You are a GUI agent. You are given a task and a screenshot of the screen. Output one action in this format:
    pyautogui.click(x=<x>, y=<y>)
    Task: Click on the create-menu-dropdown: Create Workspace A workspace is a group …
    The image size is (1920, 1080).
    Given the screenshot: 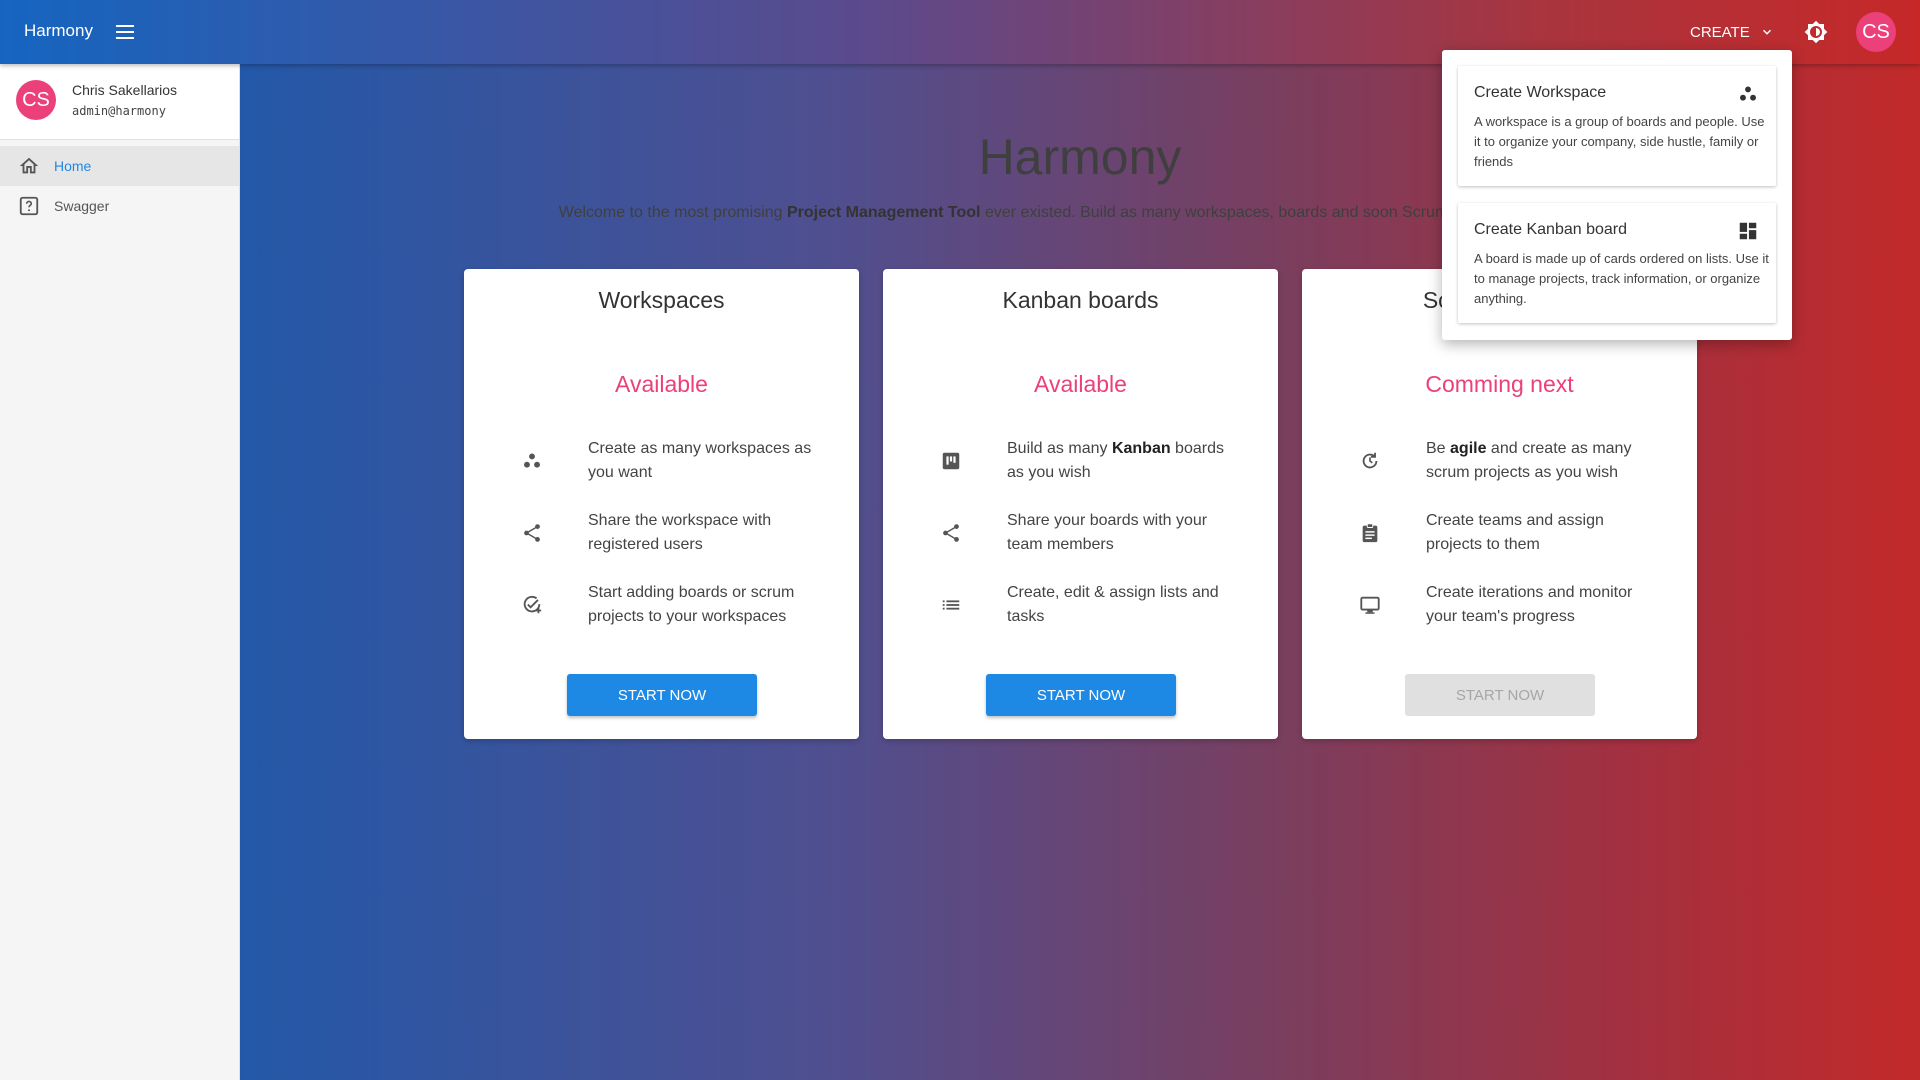 What is the action you would take?
    pyautogui.click(x=1617, y=195)
    